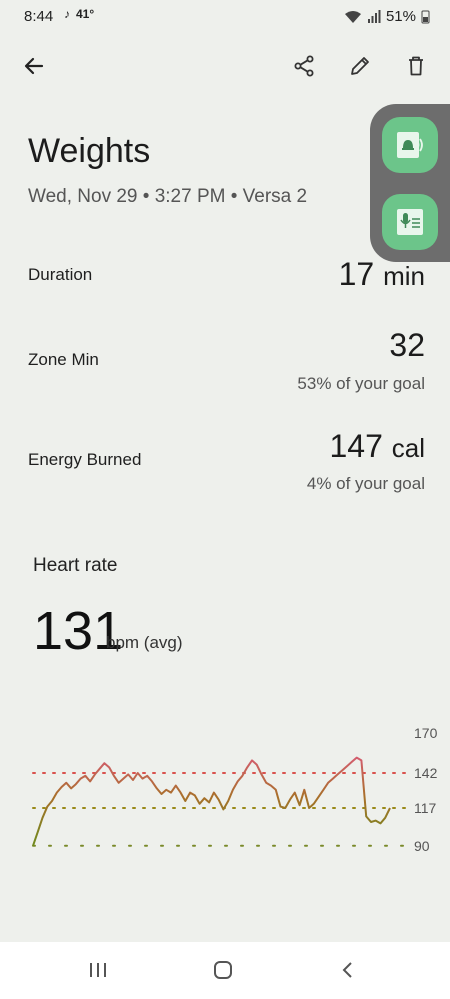  I want to click on heart-rate-title: Heart rate, so click(75, 565).